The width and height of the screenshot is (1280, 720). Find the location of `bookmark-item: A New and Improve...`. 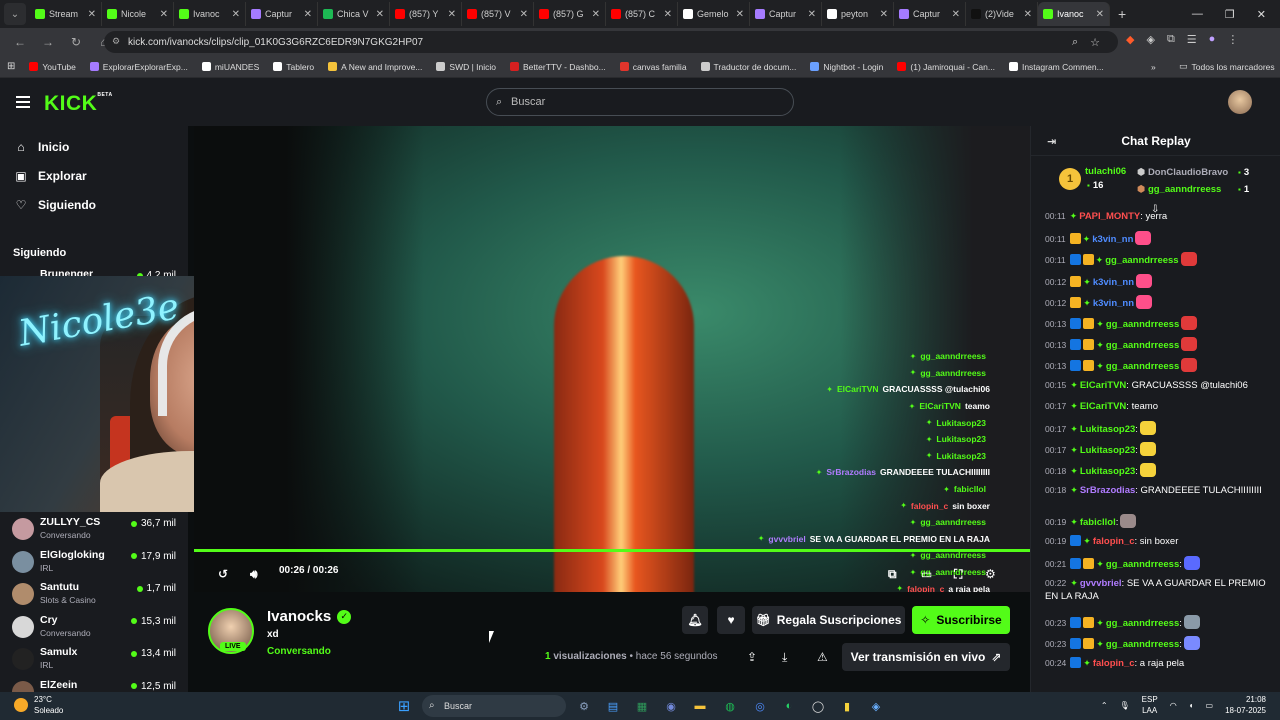

bookmark-item: A New and Improve... is located at coordinates (375, 67).